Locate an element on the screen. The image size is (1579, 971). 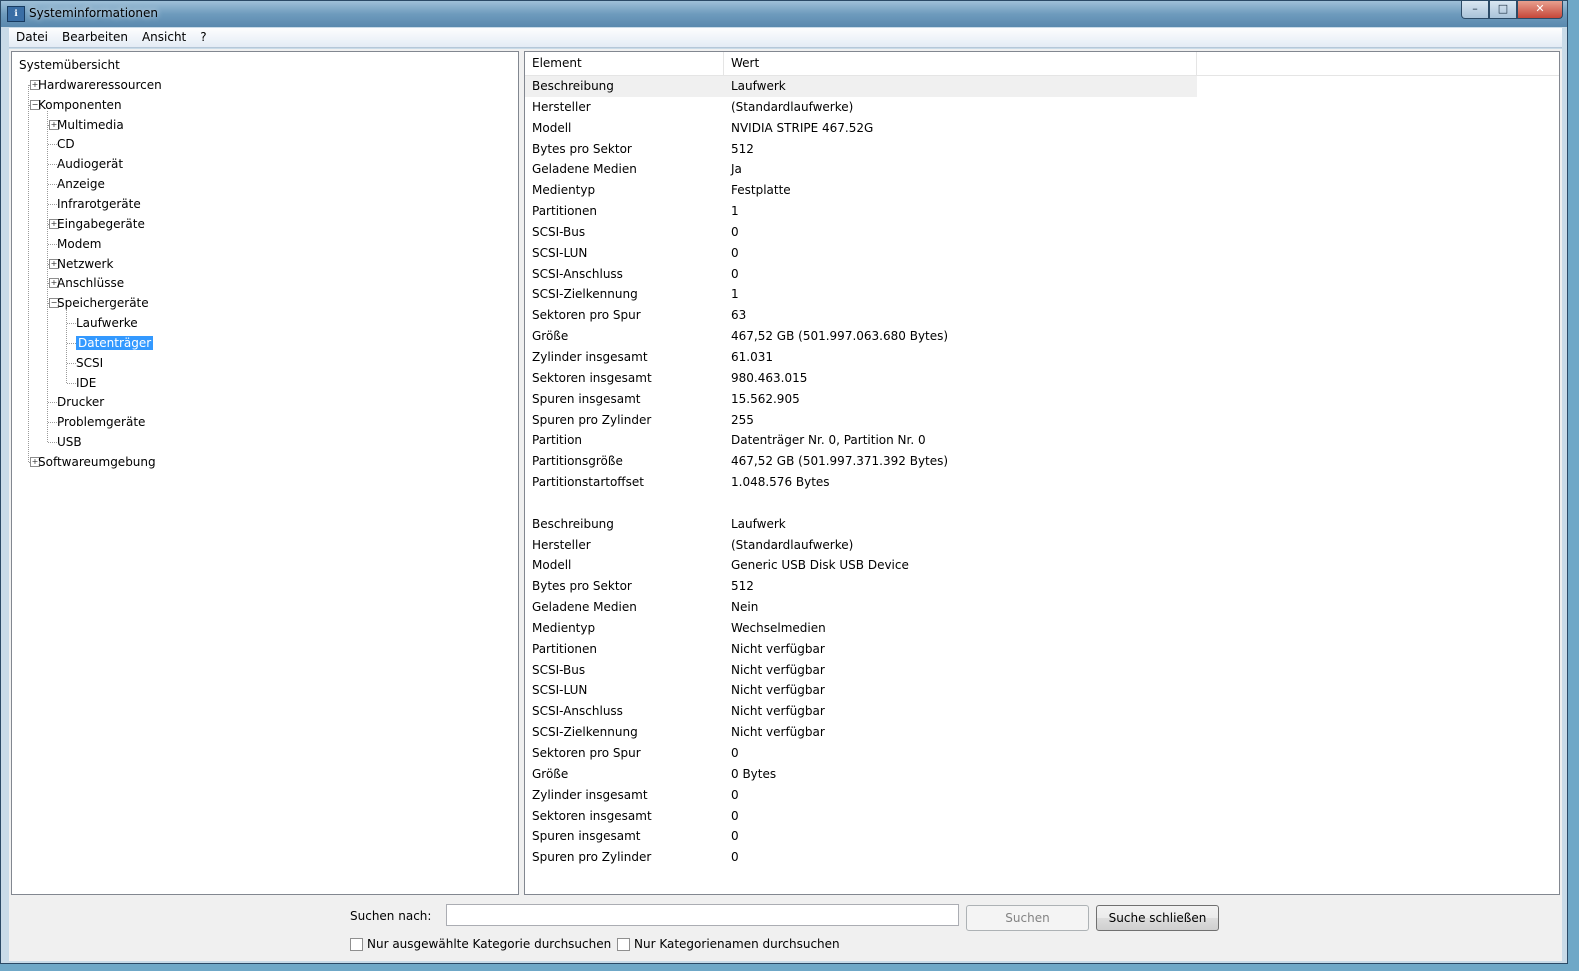
tree-item: Speichergeräte is located at coordinates (103, 303).